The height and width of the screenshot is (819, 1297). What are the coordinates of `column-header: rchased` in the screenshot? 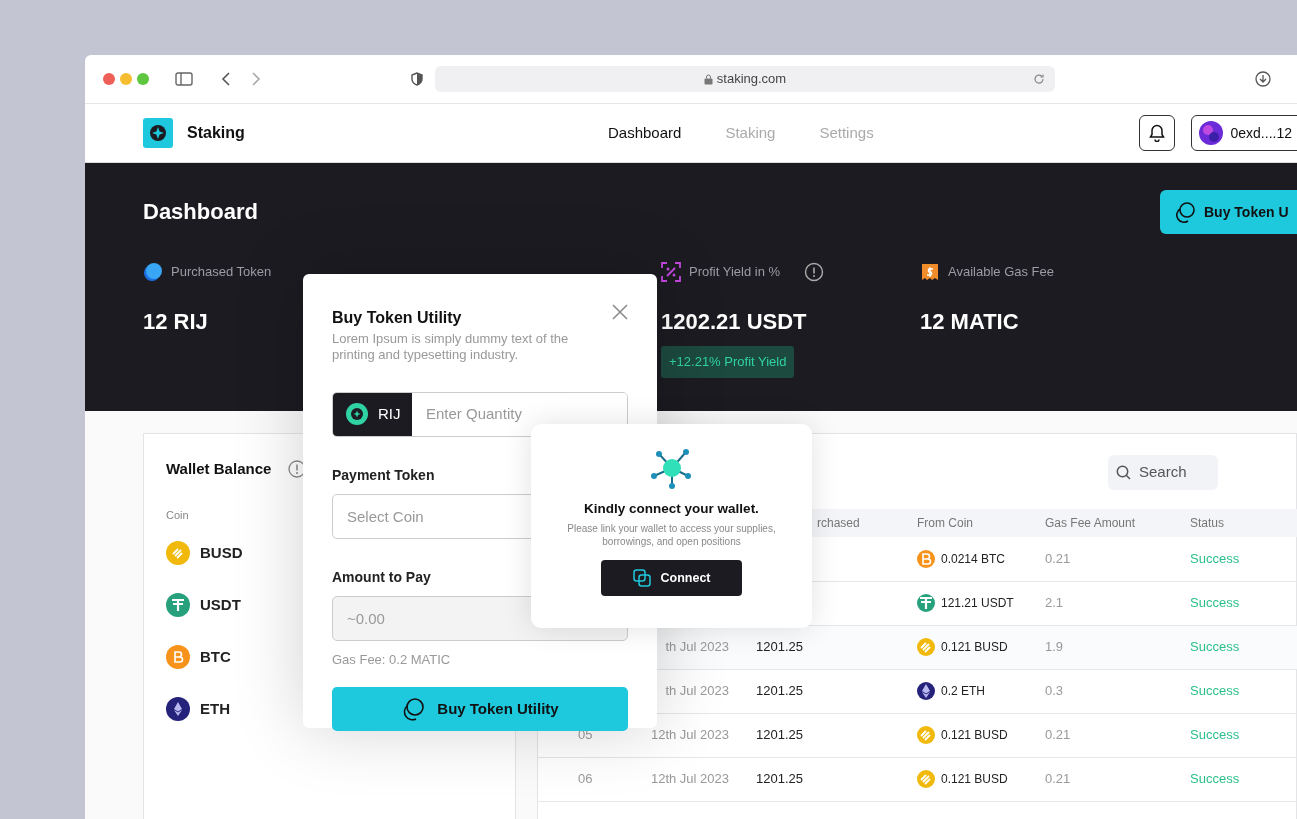 It's located at (838, 523).